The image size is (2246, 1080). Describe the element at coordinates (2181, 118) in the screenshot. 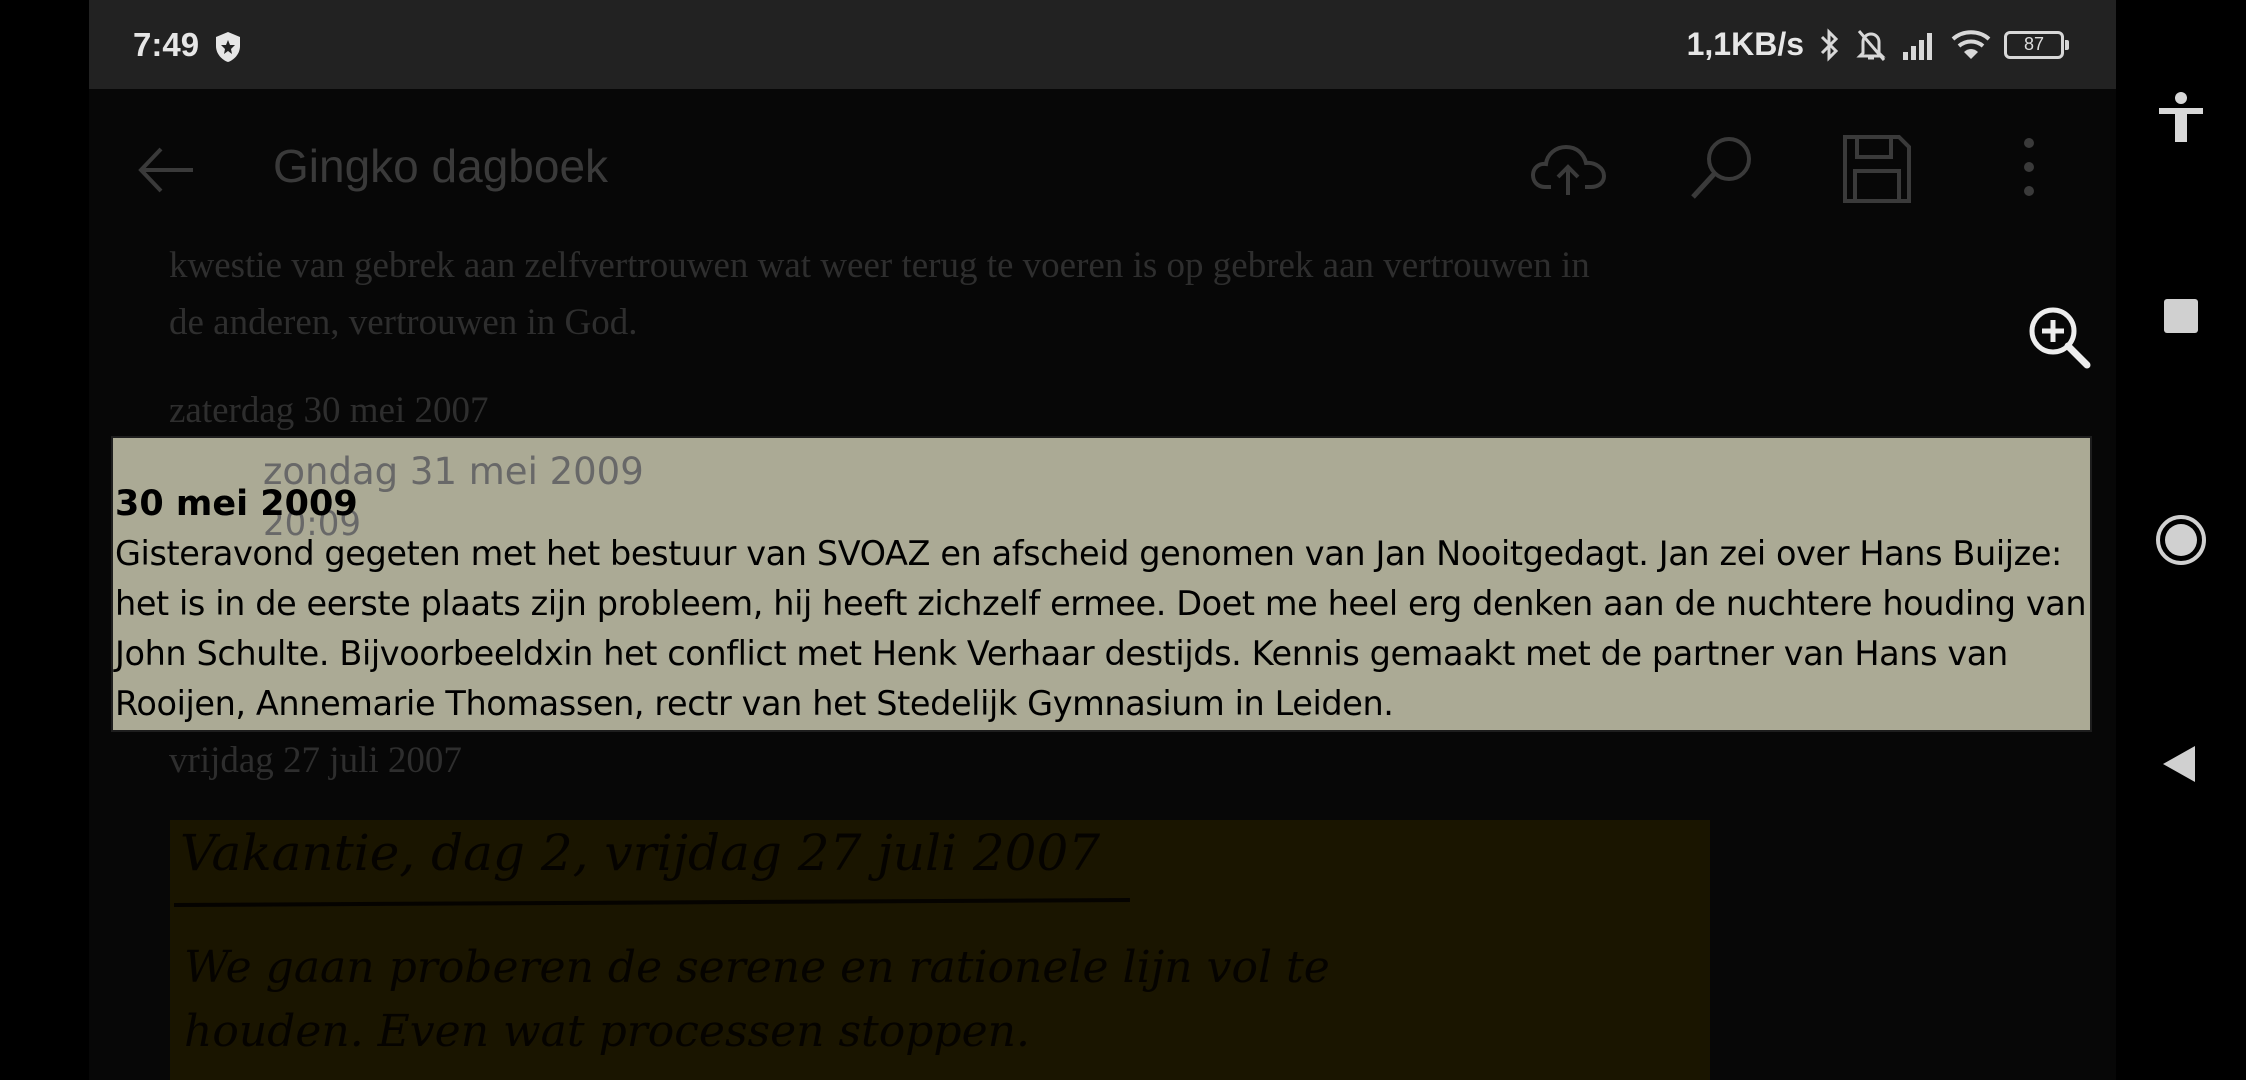

I see `accessibility-icon` at that location.